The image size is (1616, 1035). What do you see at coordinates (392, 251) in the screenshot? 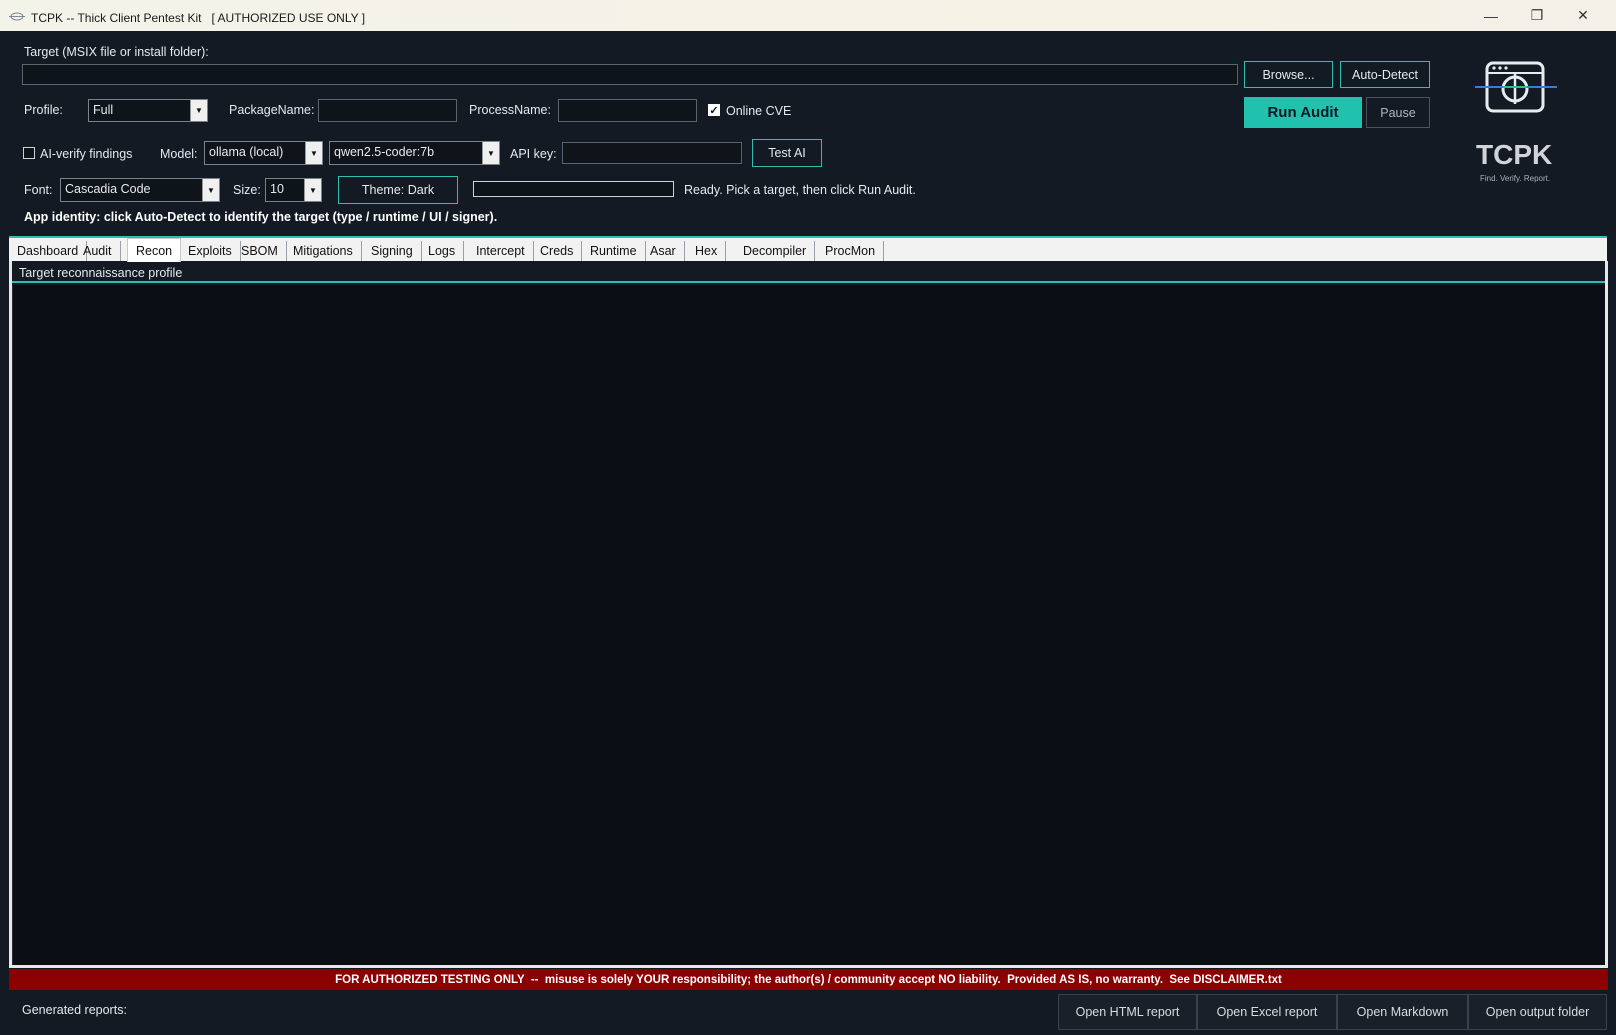
I see `tab-signing: Signing` at bounding box center [392, 251].